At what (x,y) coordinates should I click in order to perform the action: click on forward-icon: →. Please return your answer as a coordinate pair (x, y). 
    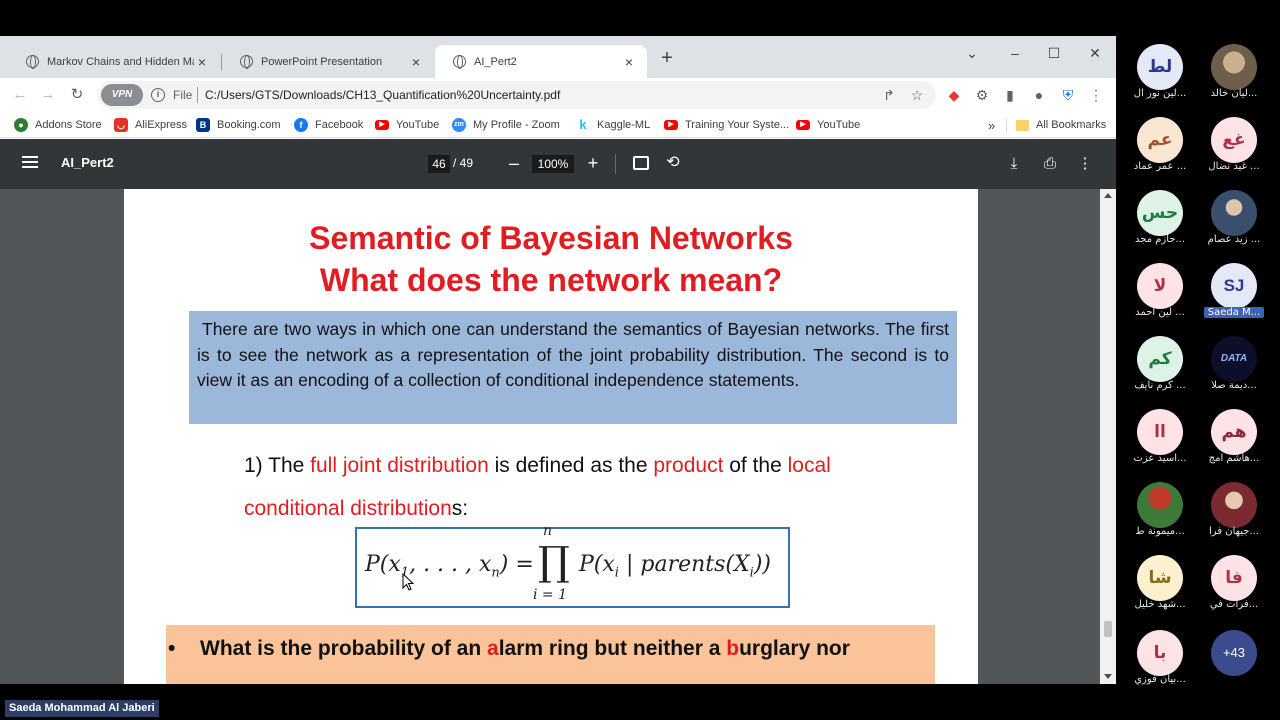
    Looking at the image, I should click on (48, 95).